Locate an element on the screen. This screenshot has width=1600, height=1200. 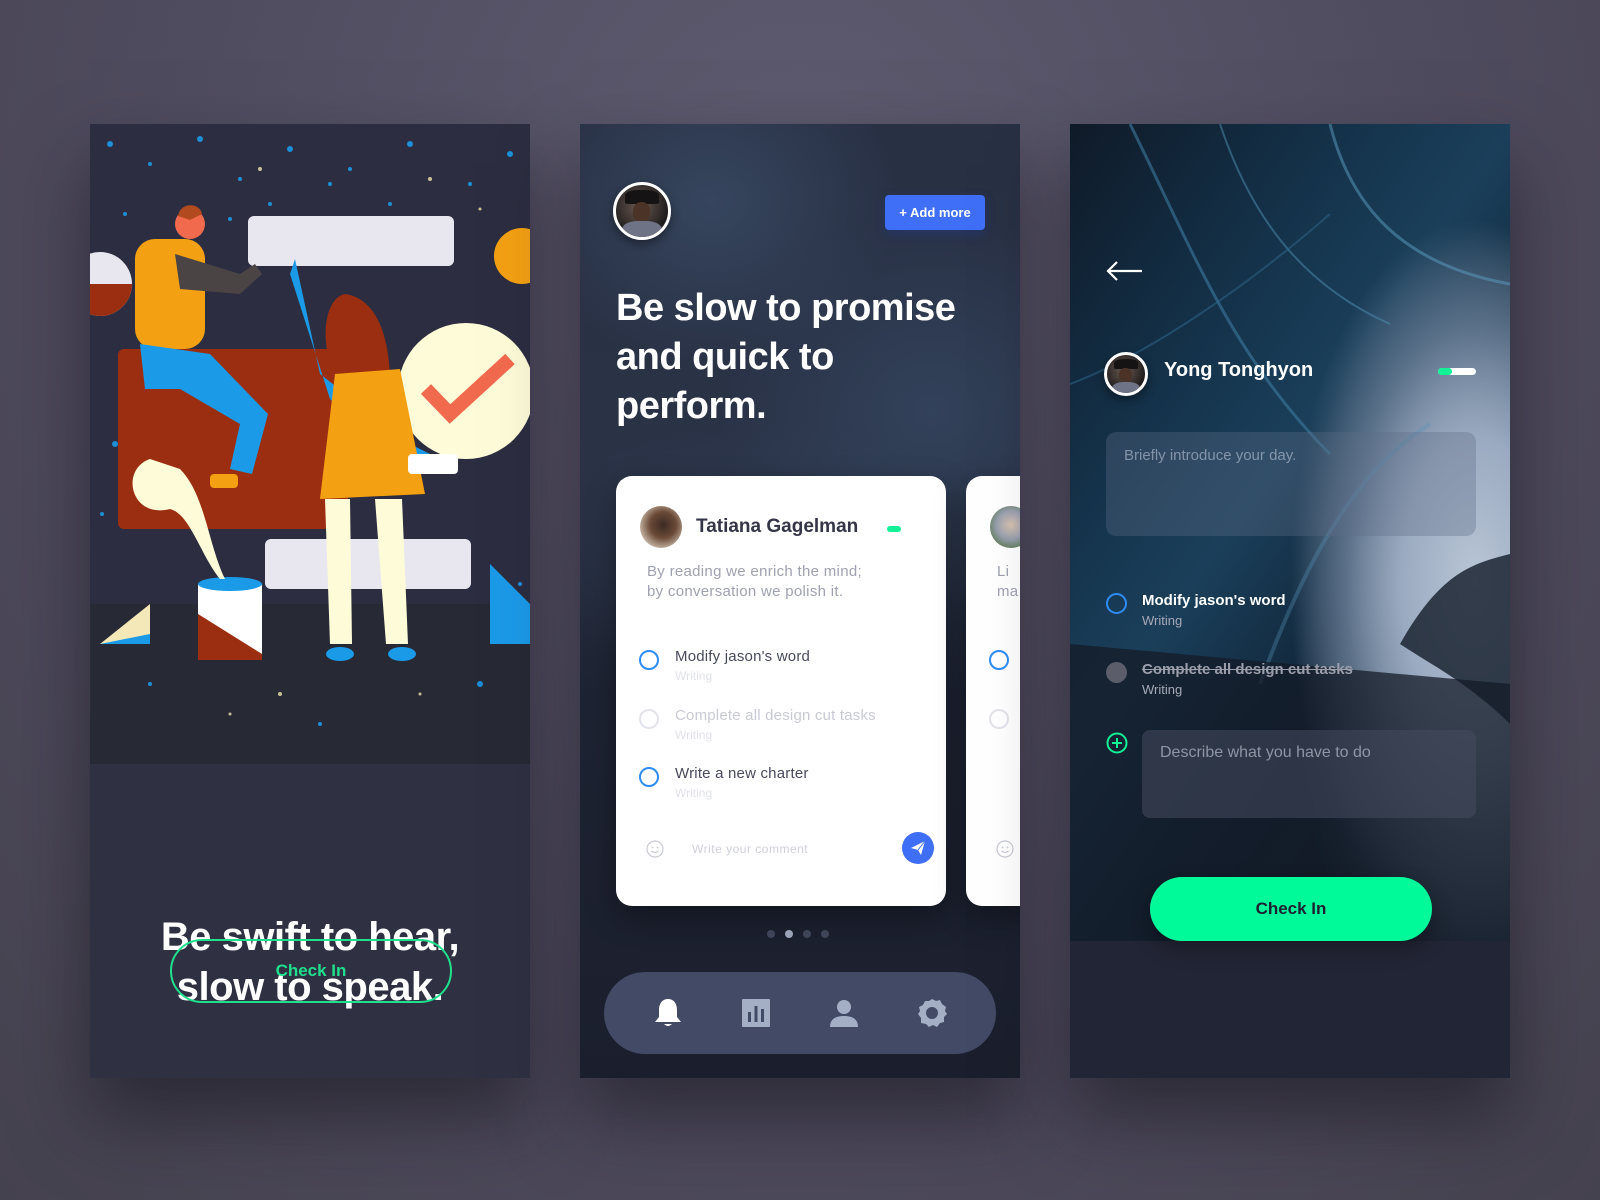
day-intro-input is located at coordinates (1291, 484).